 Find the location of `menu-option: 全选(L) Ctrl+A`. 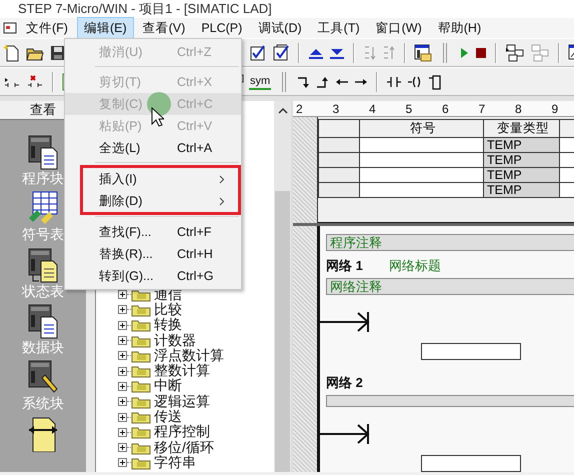

menu-option: 全选(L) Ctrl+A is located at coordinates (153, 148).